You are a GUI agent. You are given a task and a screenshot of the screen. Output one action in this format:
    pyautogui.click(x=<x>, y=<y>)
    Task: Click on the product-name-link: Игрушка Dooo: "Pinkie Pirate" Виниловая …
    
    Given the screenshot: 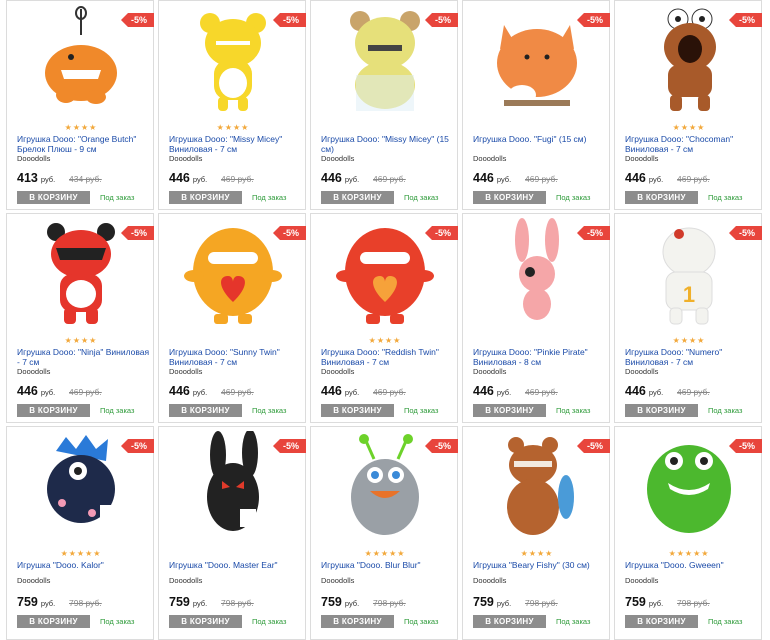 What is the action you would take?
    pyautogui.click(x=540, y=357)
    